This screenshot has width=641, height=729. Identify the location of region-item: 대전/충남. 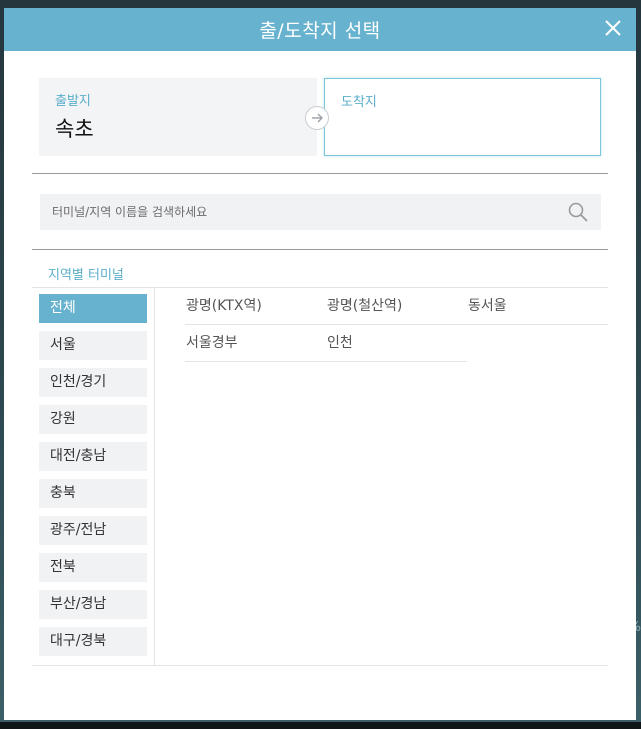
(93, 456).